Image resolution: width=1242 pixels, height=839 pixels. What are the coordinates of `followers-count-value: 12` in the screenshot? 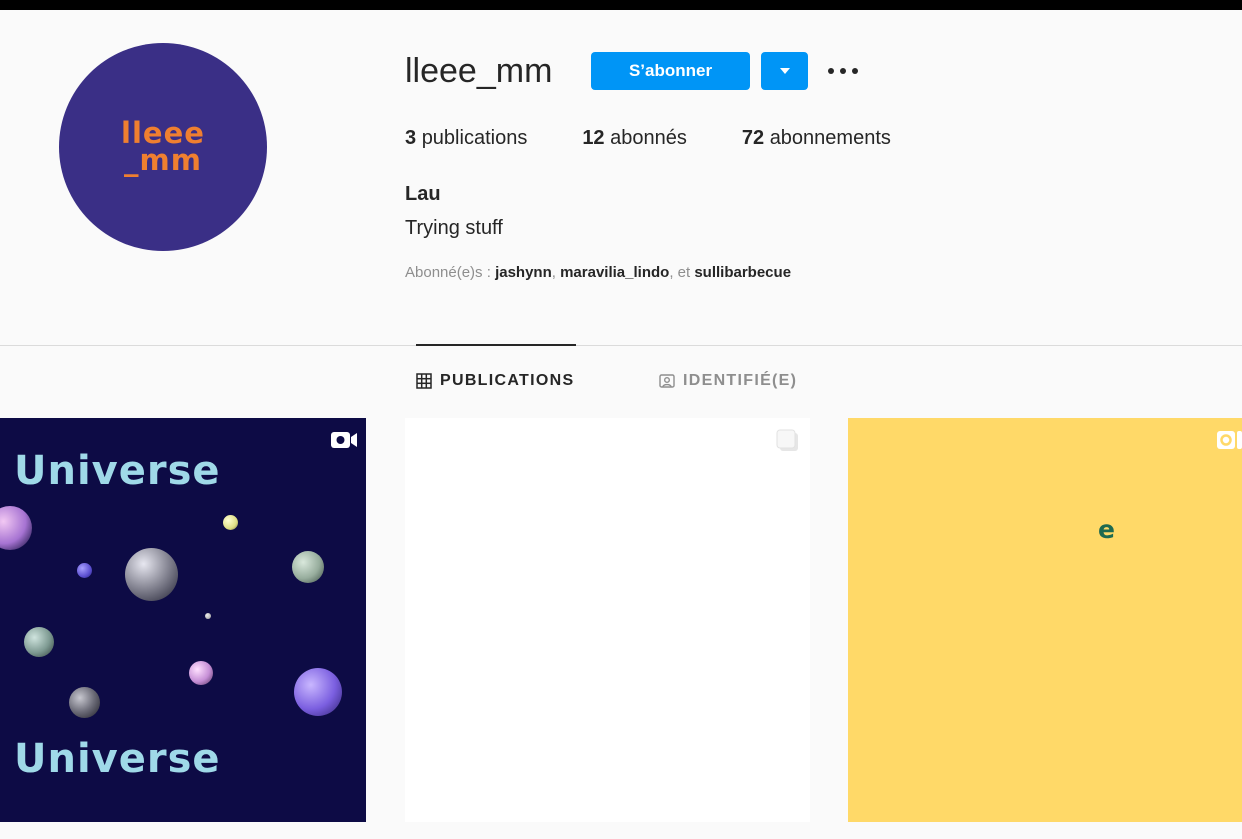 It's located at (593, 138).